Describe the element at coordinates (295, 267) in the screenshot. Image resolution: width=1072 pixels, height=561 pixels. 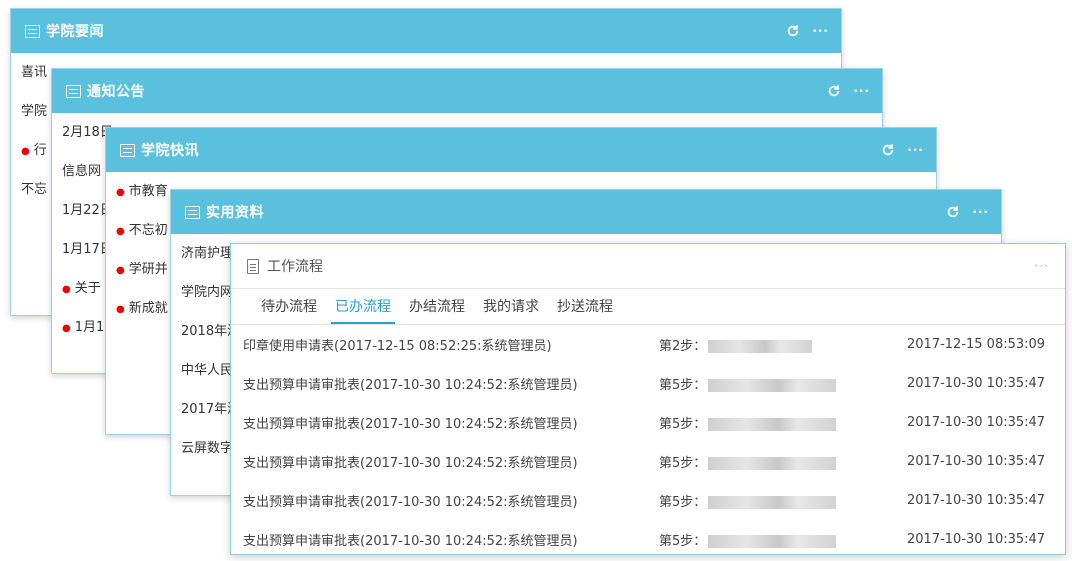
I see `workflow-title: 工作流程` at that location.